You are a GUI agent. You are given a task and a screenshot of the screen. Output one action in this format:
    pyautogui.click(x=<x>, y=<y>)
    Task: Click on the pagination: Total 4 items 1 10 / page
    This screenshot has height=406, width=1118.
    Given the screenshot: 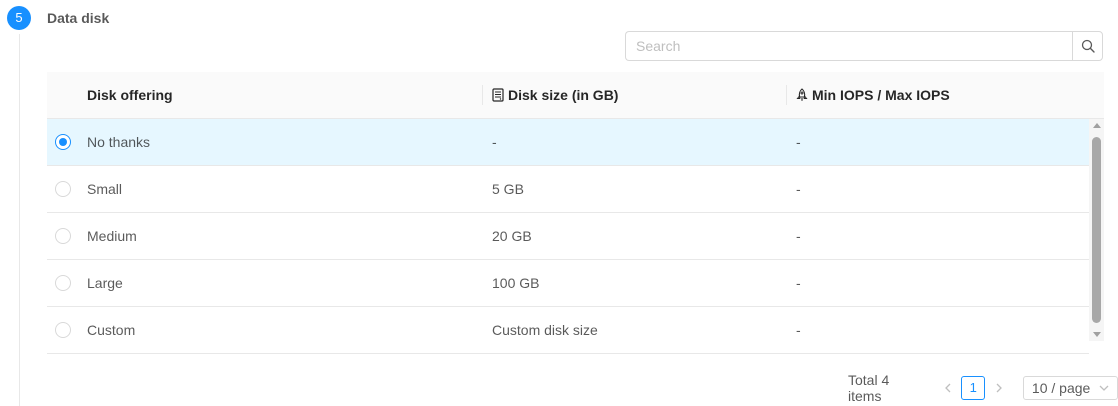 What is the action you would take?
    pyautogui.click(x=983, y=388)
    